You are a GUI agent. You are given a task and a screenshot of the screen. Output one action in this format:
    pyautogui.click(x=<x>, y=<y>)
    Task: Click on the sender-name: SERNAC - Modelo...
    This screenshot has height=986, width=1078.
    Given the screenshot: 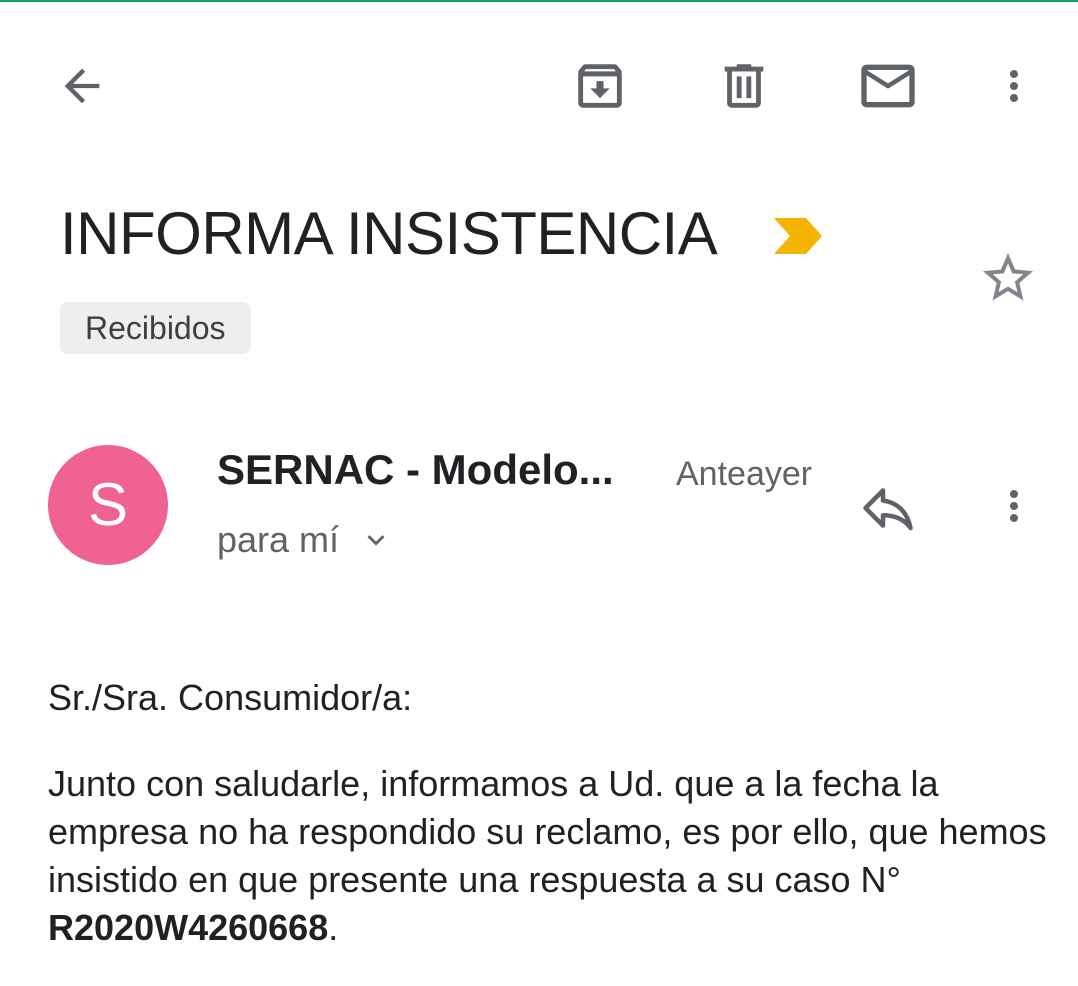 What is the action you would take?
    pyautogui.click(x=415, y=469)
    